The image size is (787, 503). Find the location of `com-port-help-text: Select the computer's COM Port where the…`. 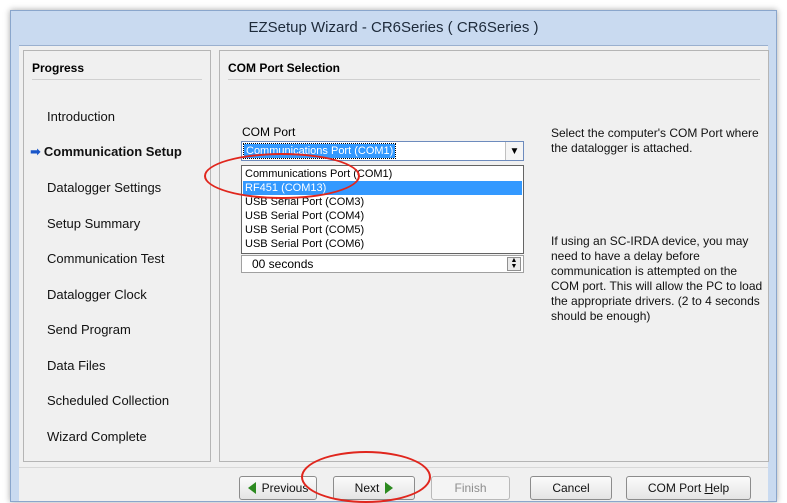

com-port-help-text: Select the computer's COM Port where the… is located at coordinates (655, 140).